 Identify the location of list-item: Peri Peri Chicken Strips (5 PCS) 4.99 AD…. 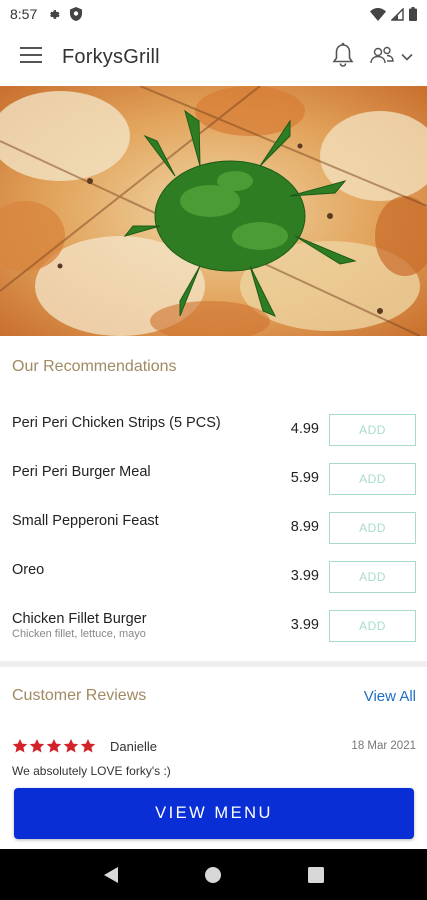
(213, 424).